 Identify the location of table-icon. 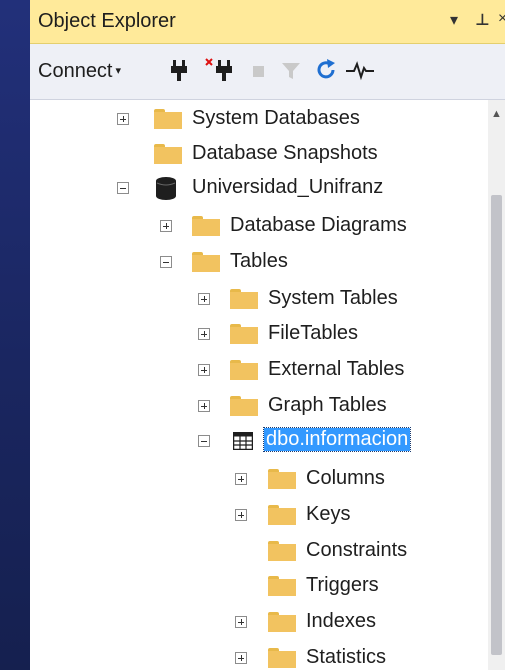
(243, 441).